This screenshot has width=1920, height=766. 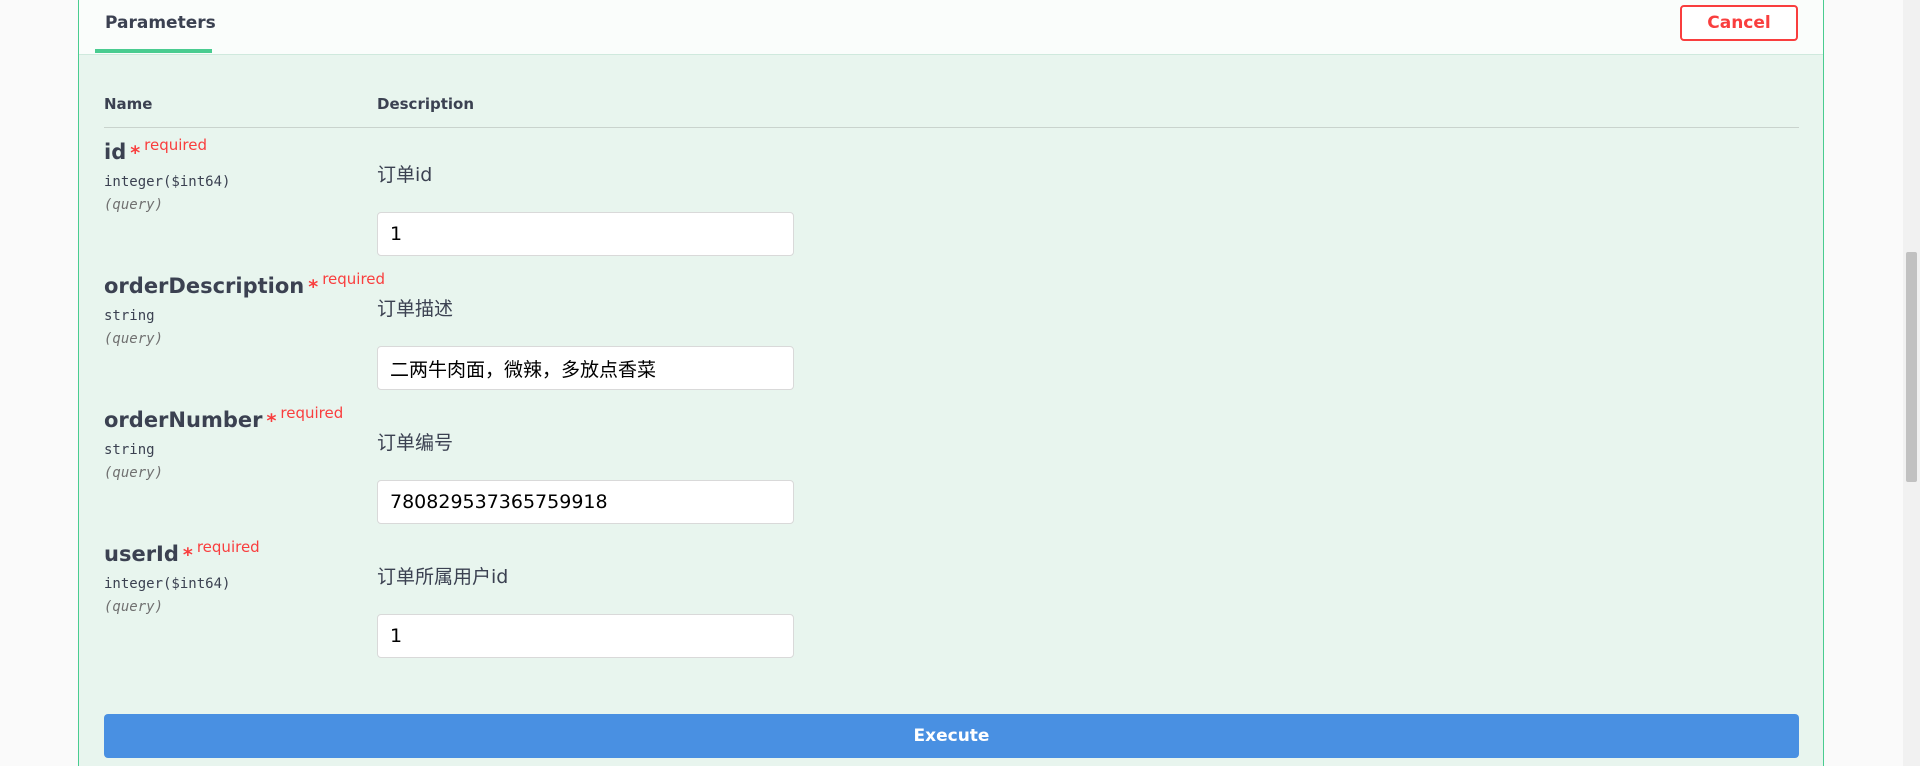 What do you see at coordinates (951, 127) in the screenshot?
I see `header-divider` at bounding box center [951, 127].